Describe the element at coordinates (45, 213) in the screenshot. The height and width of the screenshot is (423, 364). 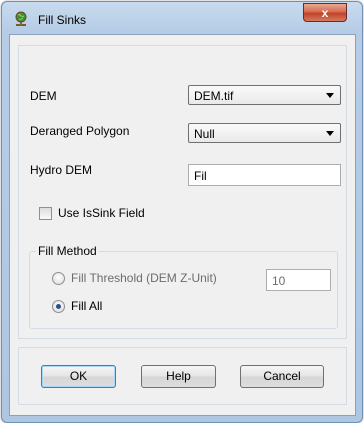
I see `use-issink-checkbox` at that location.